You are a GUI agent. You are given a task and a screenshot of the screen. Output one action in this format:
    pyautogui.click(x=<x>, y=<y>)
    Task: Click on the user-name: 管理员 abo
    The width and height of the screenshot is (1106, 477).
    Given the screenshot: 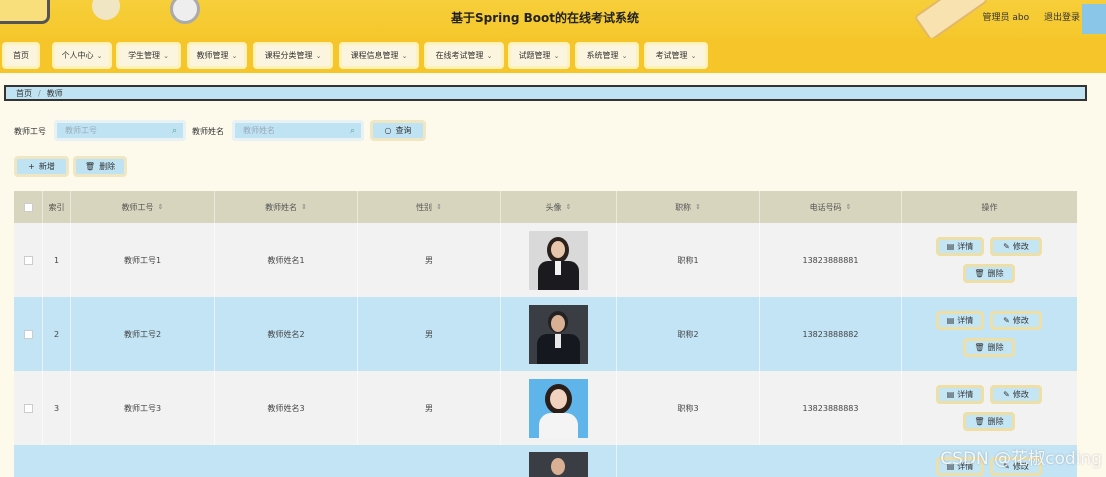 What is the action you would take?
    pyautogui.click(x=1006, y=18)
    